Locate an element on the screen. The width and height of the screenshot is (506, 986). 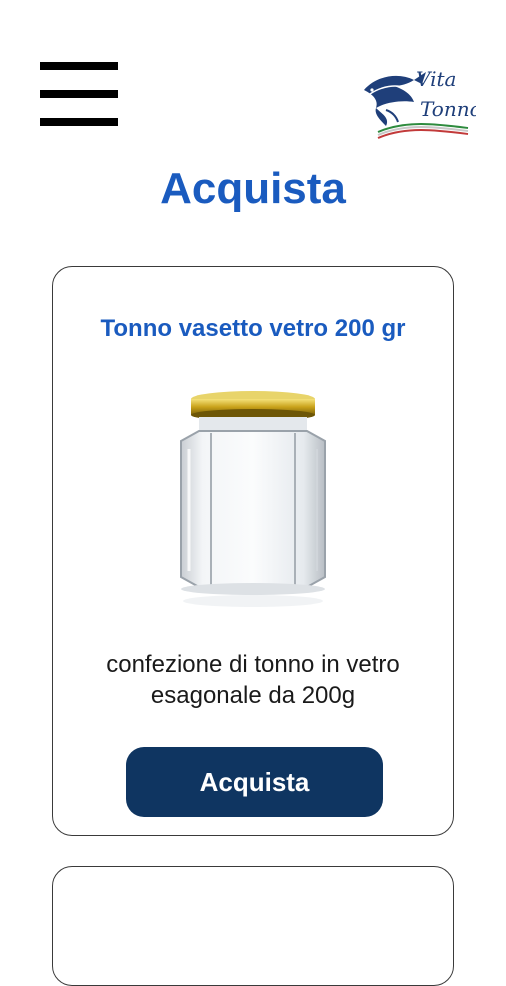
buy-button: Acquista is located at coordinates (254, 782).